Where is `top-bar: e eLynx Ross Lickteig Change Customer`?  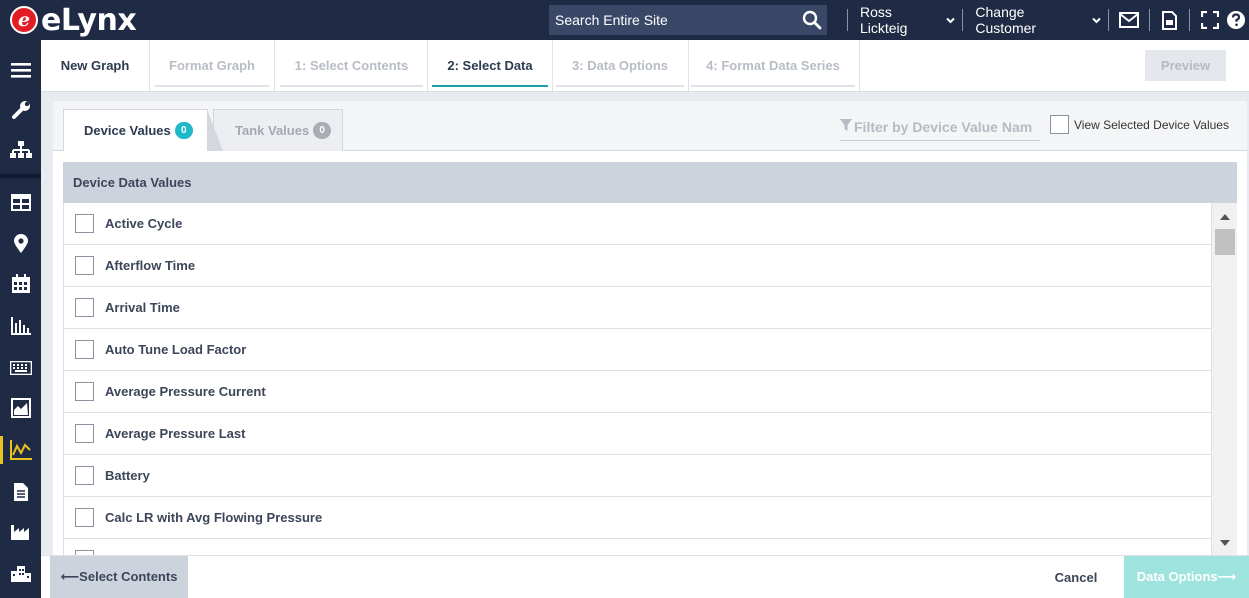 top-bar: e eLynx Ross Lickteig Change Customer is located at coordinates (624, 20).